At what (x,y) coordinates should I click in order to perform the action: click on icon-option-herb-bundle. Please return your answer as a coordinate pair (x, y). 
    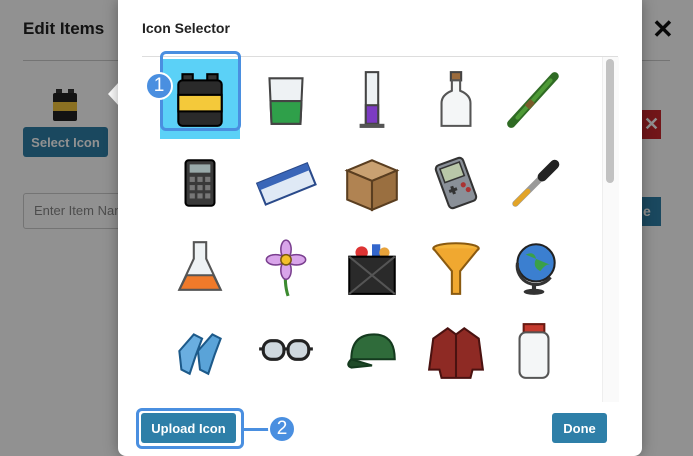
    Looking at the image, I should click on (534, 99).